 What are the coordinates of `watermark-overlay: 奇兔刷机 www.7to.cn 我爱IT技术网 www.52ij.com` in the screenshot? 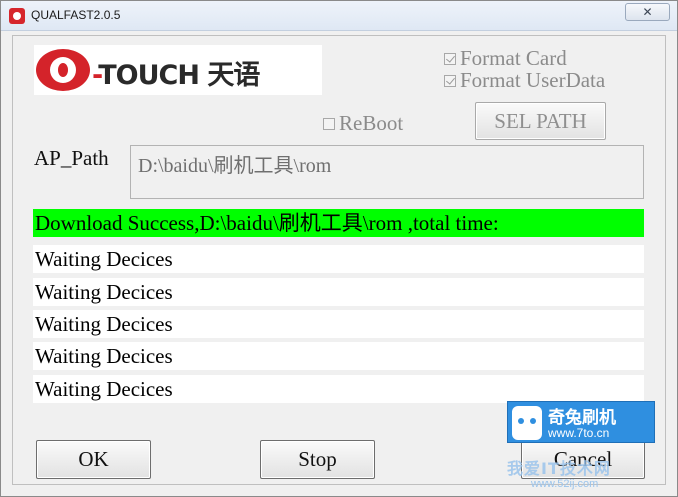 It's located at (572, 445).